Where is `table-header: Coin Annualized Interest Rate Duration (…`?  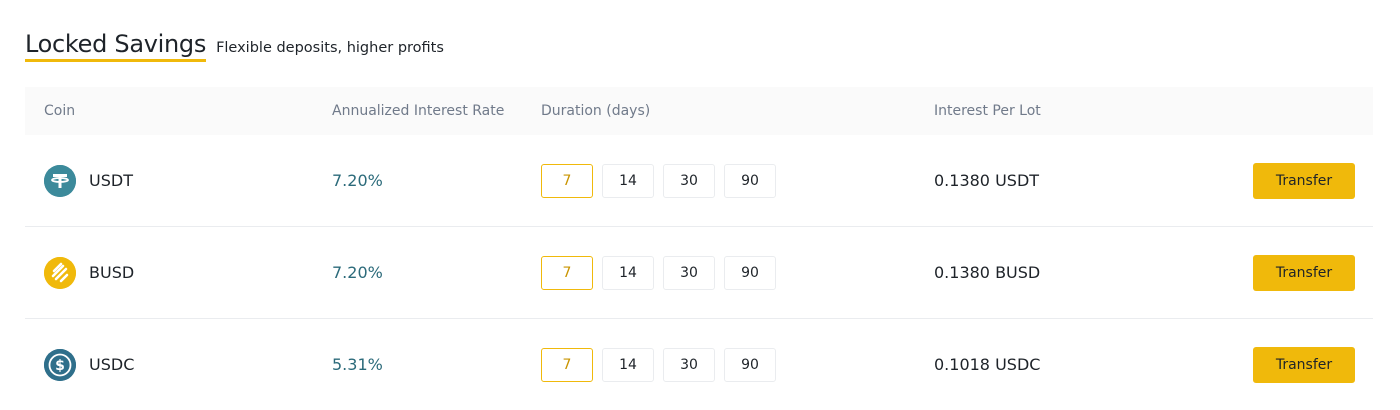 table-header: Coin Annualized Interest Rate Duration (… is located at coordinates (699, 111).